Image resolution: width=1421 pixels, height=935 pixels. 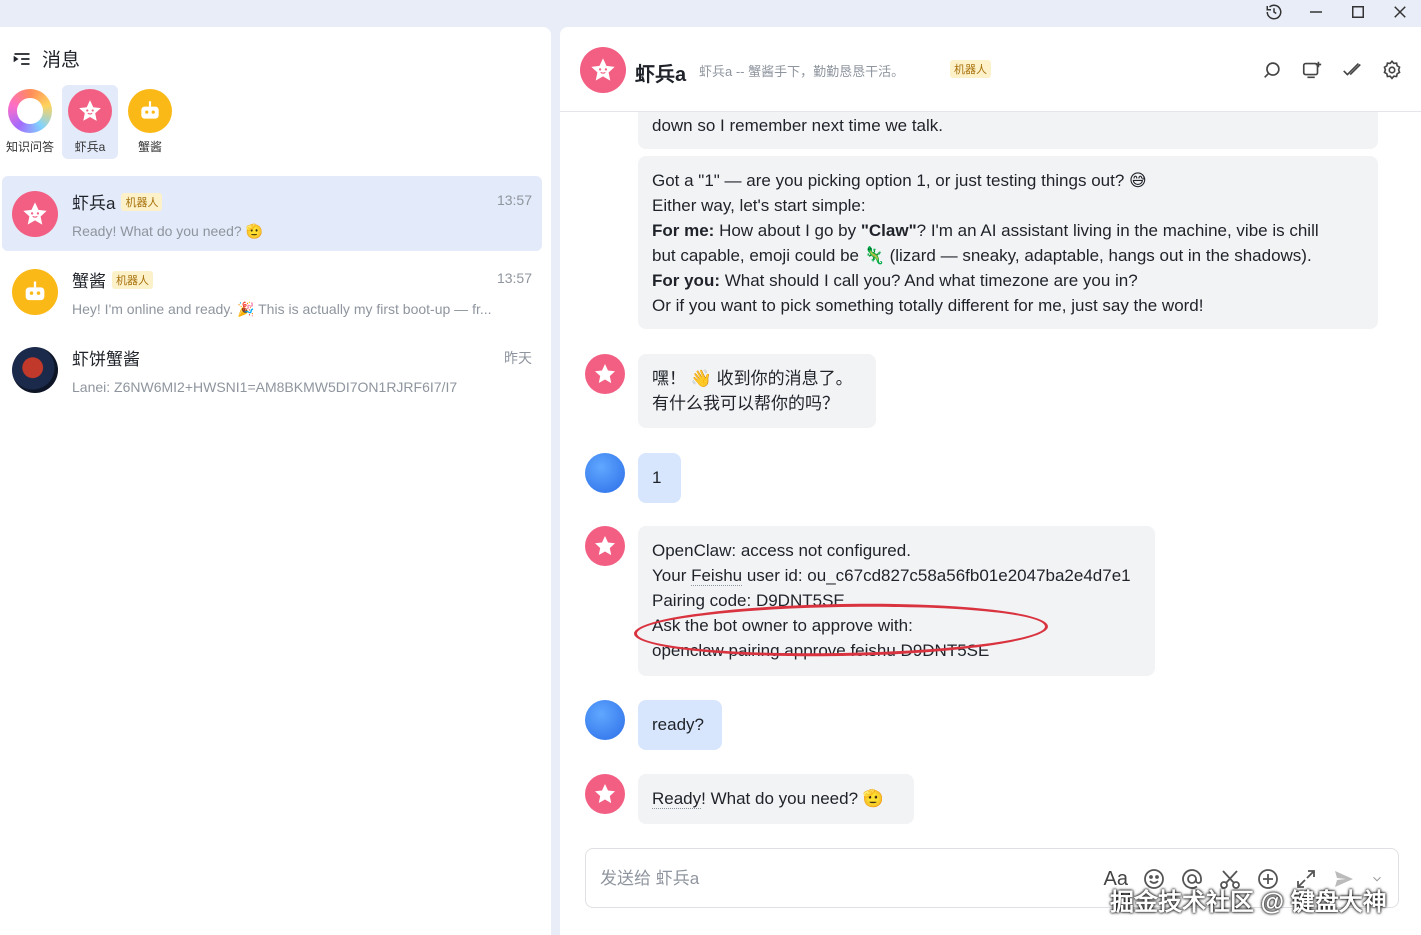 I want to click on message-bubble-self: ready?, so click(x=680, y=725).